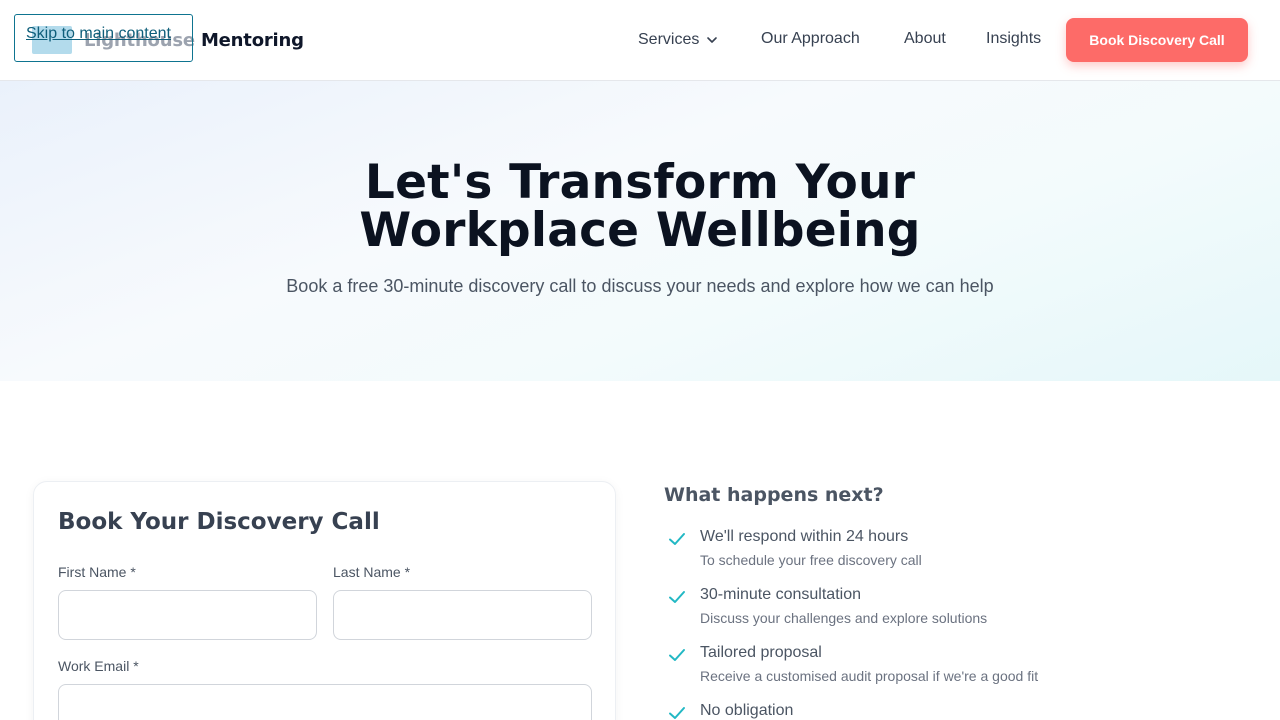 The image size is (1280, 720). What do you see at coordinates (219, 522) in the screenshot?
I see `form-title: Book Your Discovery Call` at bounding box center [219, 522].